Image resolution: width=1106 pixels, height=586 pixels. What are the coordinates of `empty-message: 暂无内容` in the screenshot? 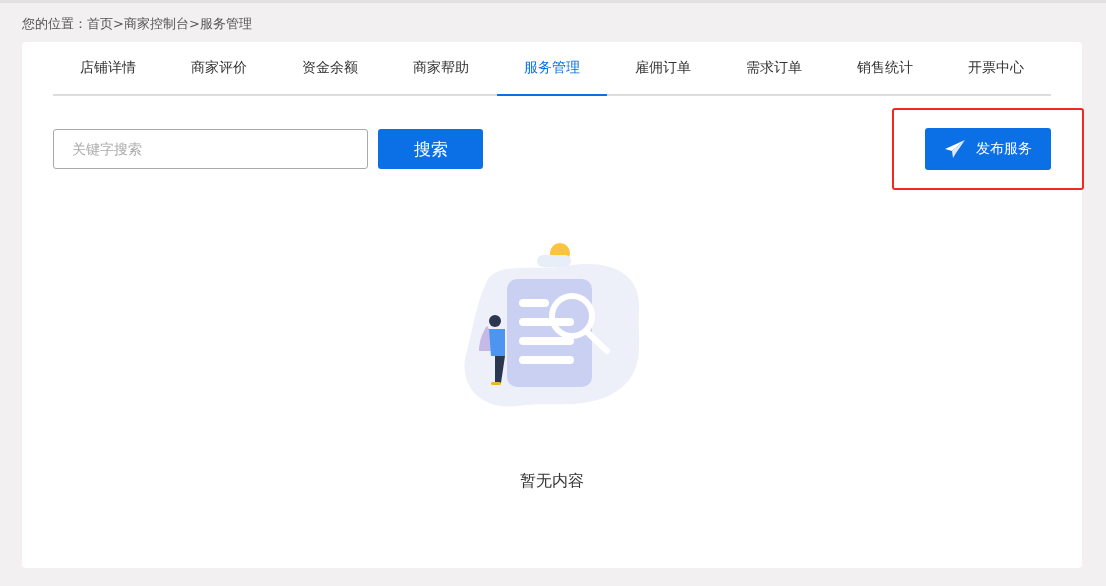 It's located at (552, 481).